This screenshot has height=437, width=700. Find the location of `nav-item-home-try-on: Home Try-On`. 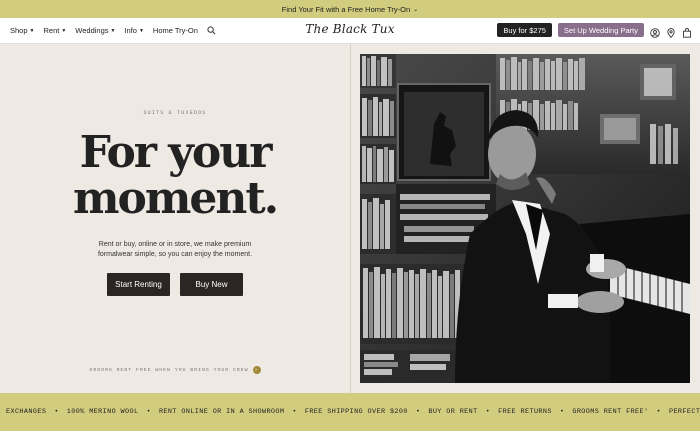

nav-item-home-try-on: Home Try-On is located at coordinates (175, 30).